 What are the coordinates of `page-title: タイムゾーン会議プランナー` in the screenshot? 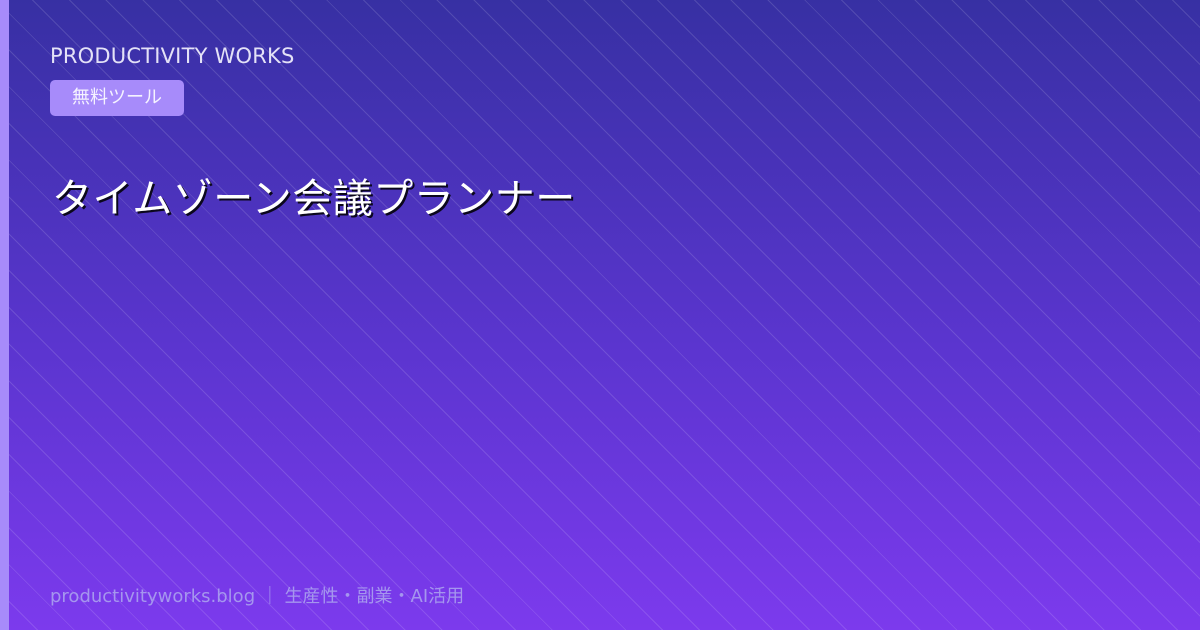 It's located at (314, 199).